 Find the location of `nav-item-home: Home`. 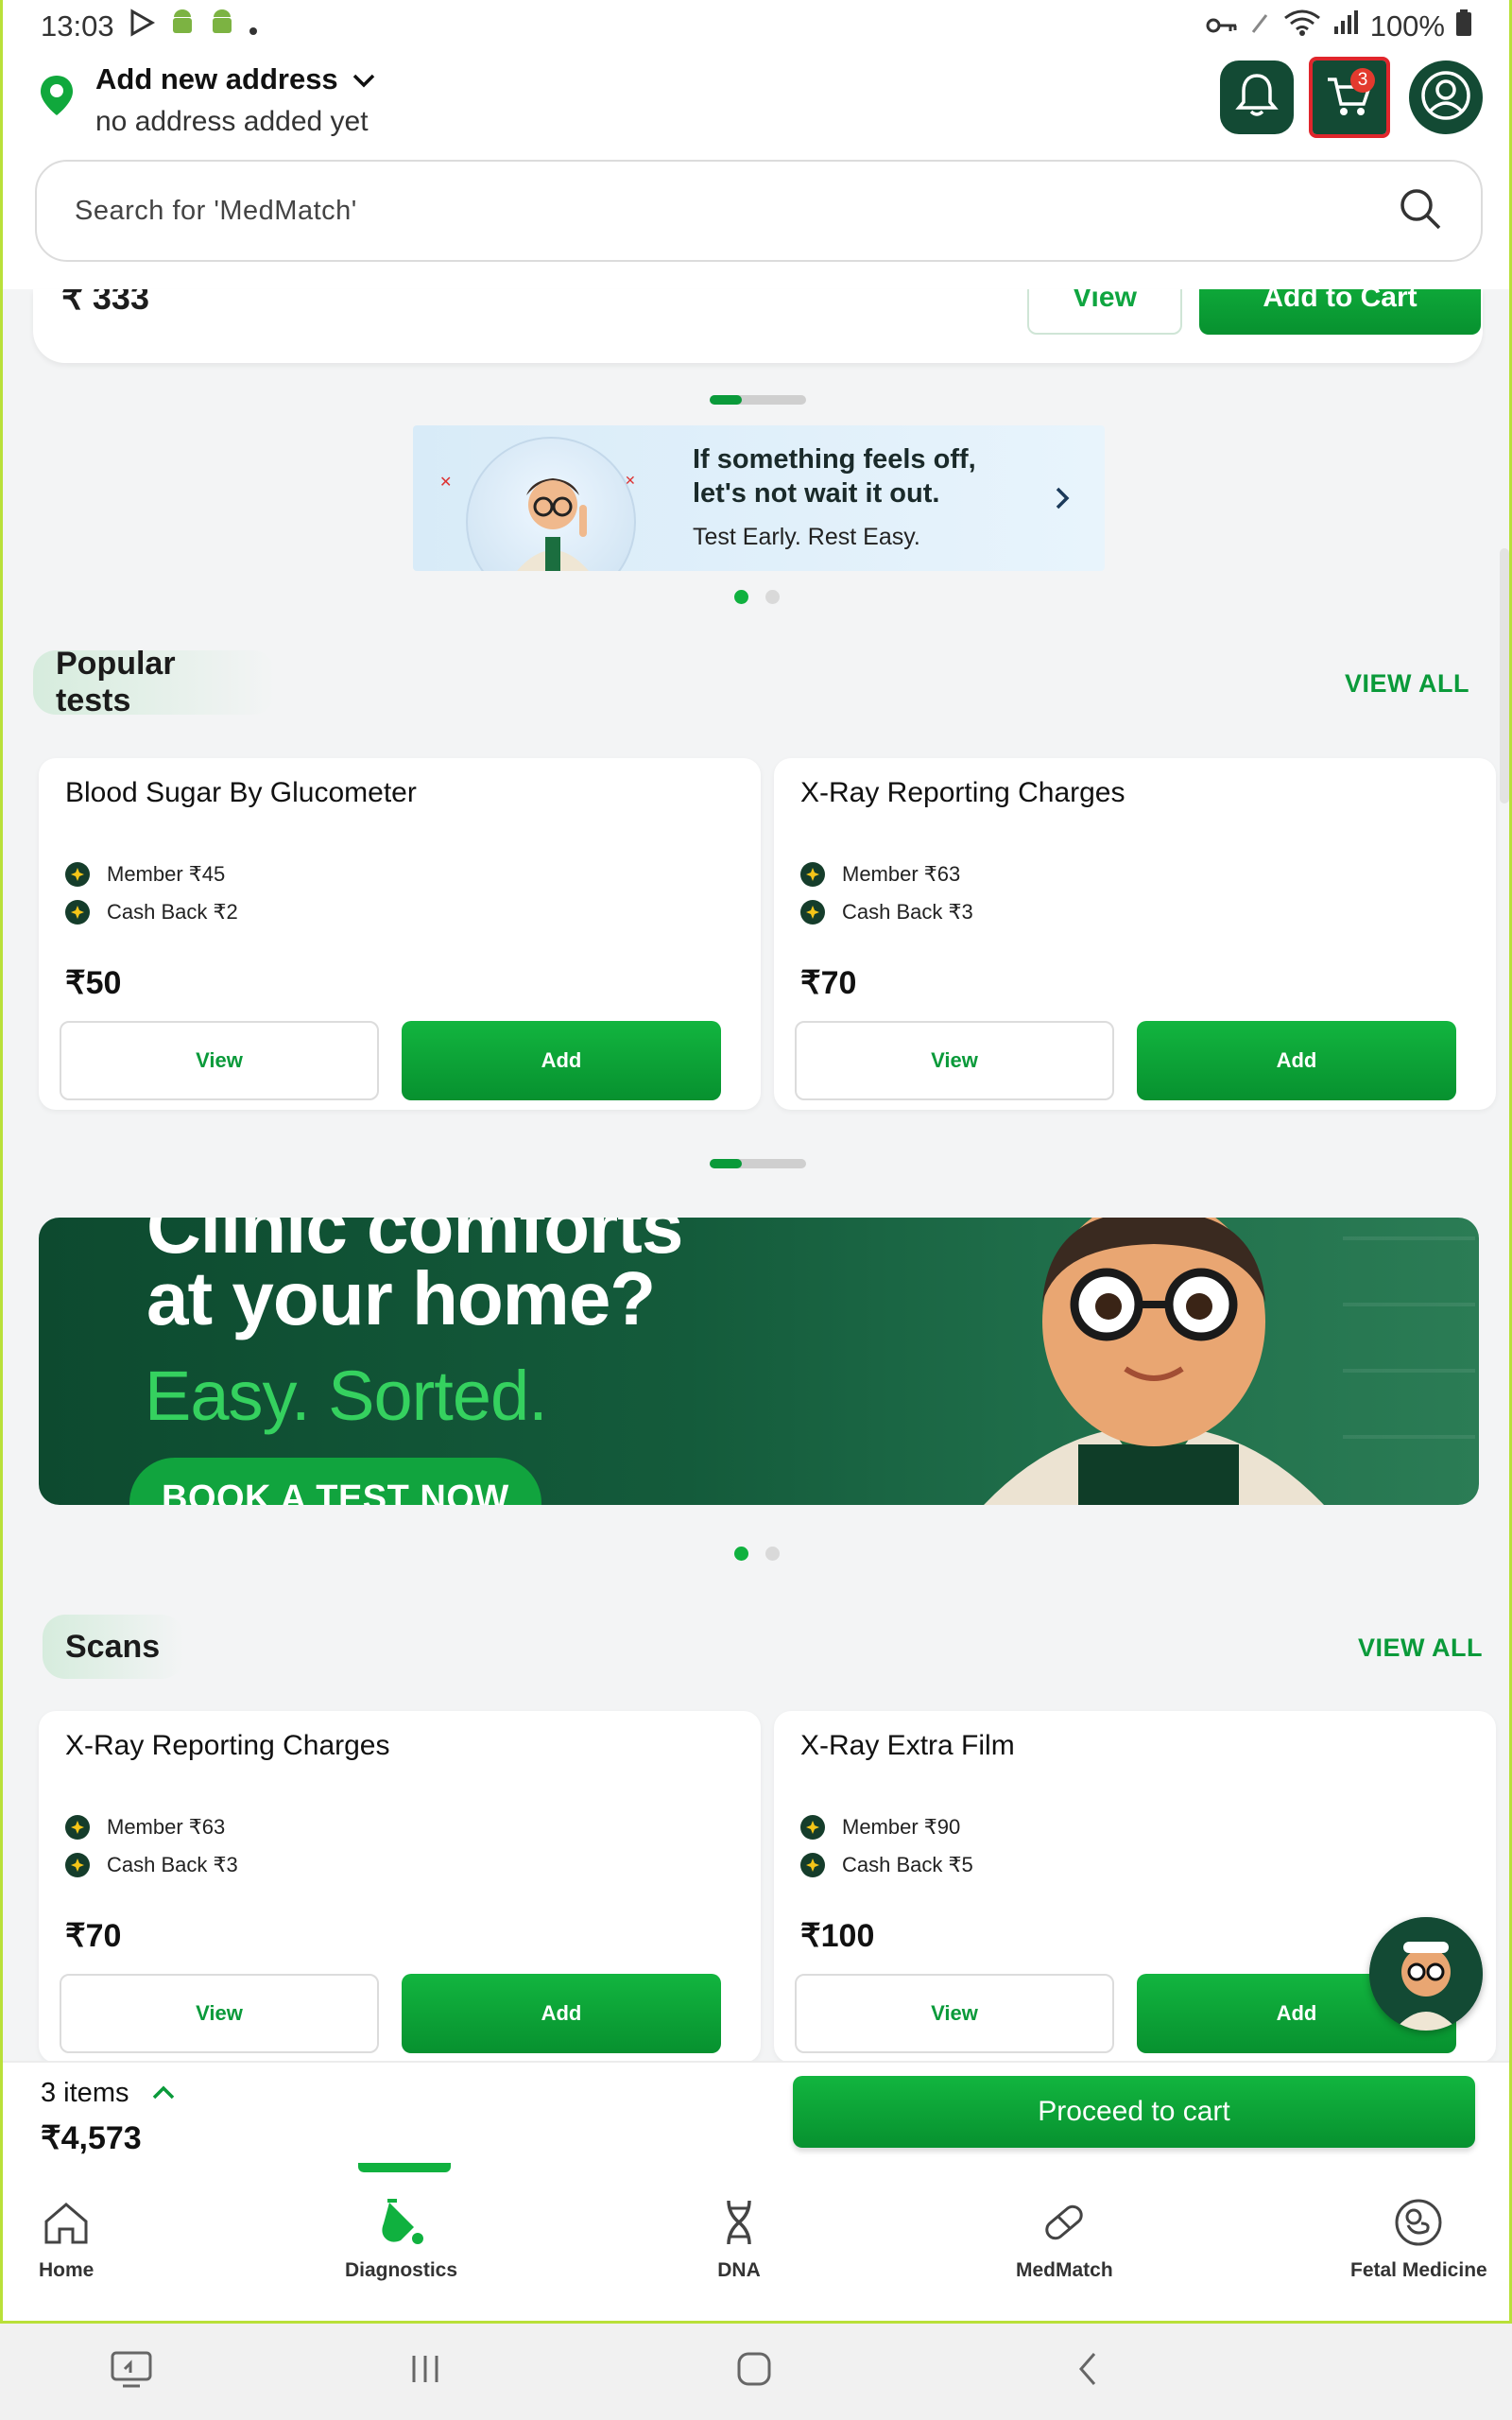

nav-item-home: Home is located at coordinates (66, 2239).